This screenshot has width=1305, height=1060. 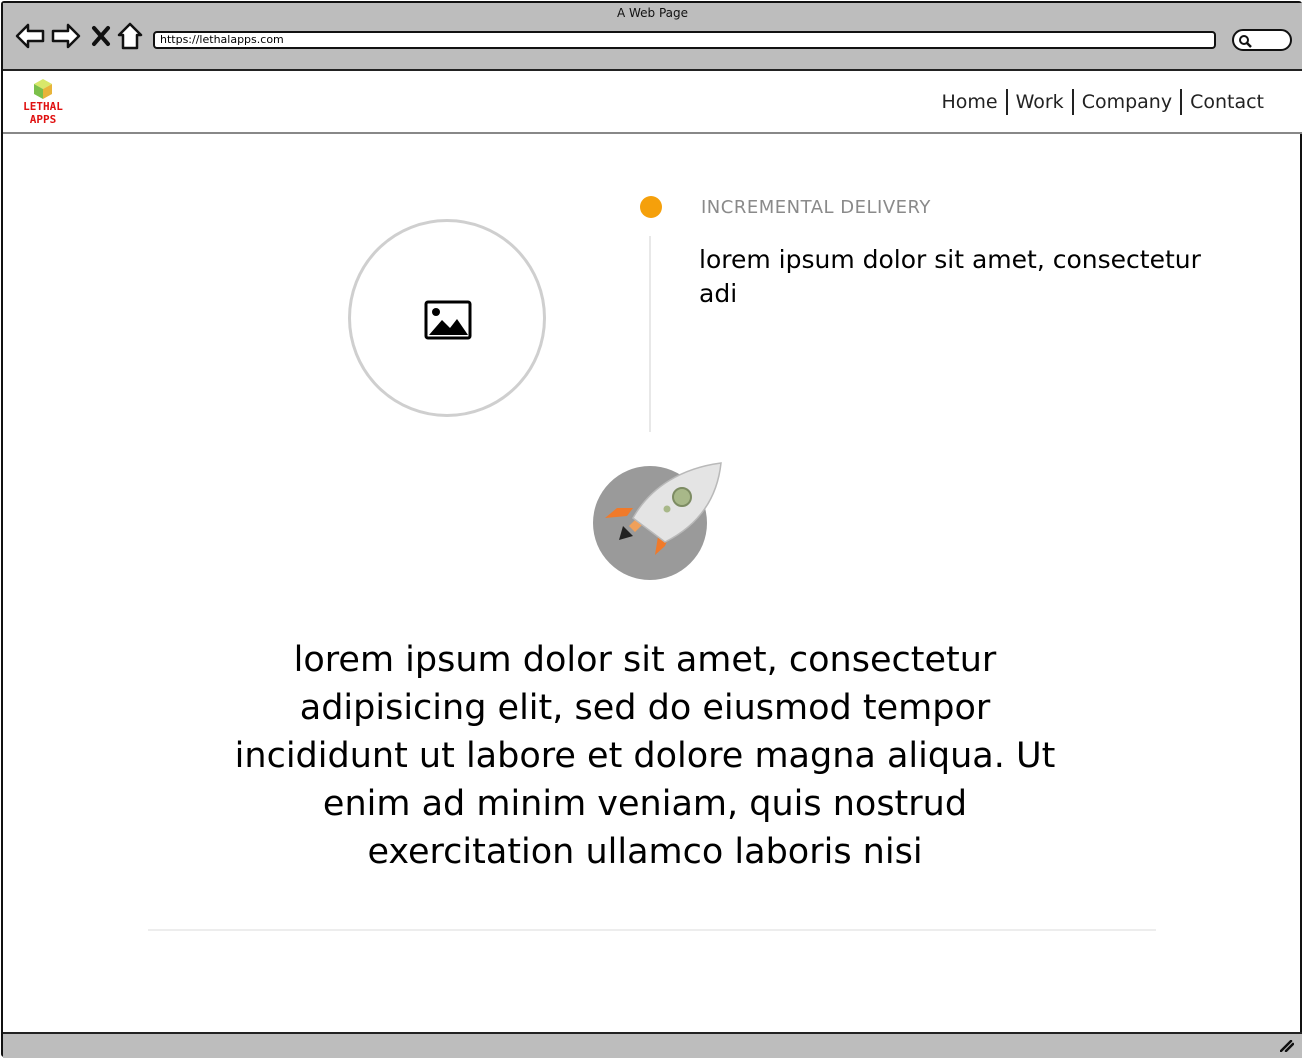 I want to click on browser-status-bar, so click(x=652, y=1045).